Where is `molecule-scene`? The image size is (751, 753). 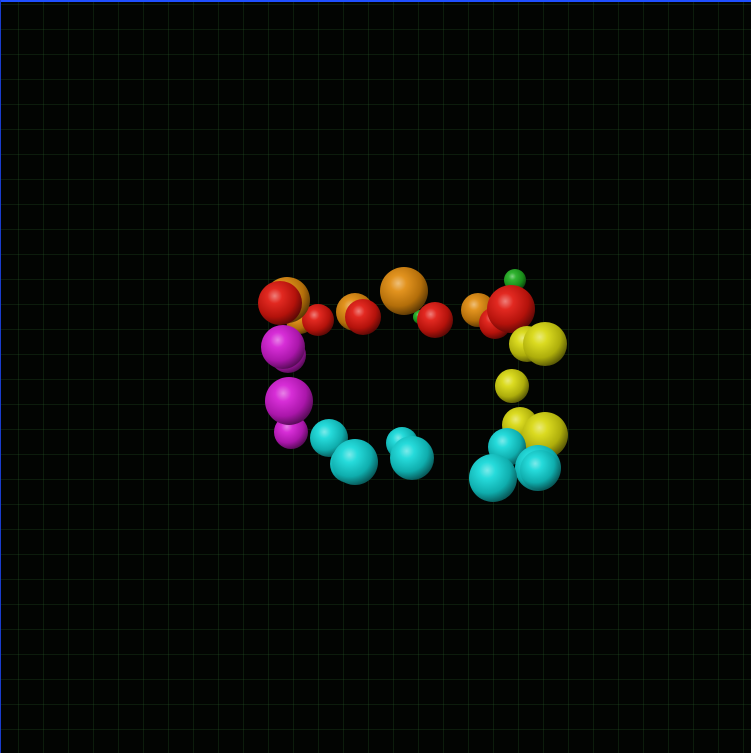 molecule-scene is located at coordinates (413, 384).